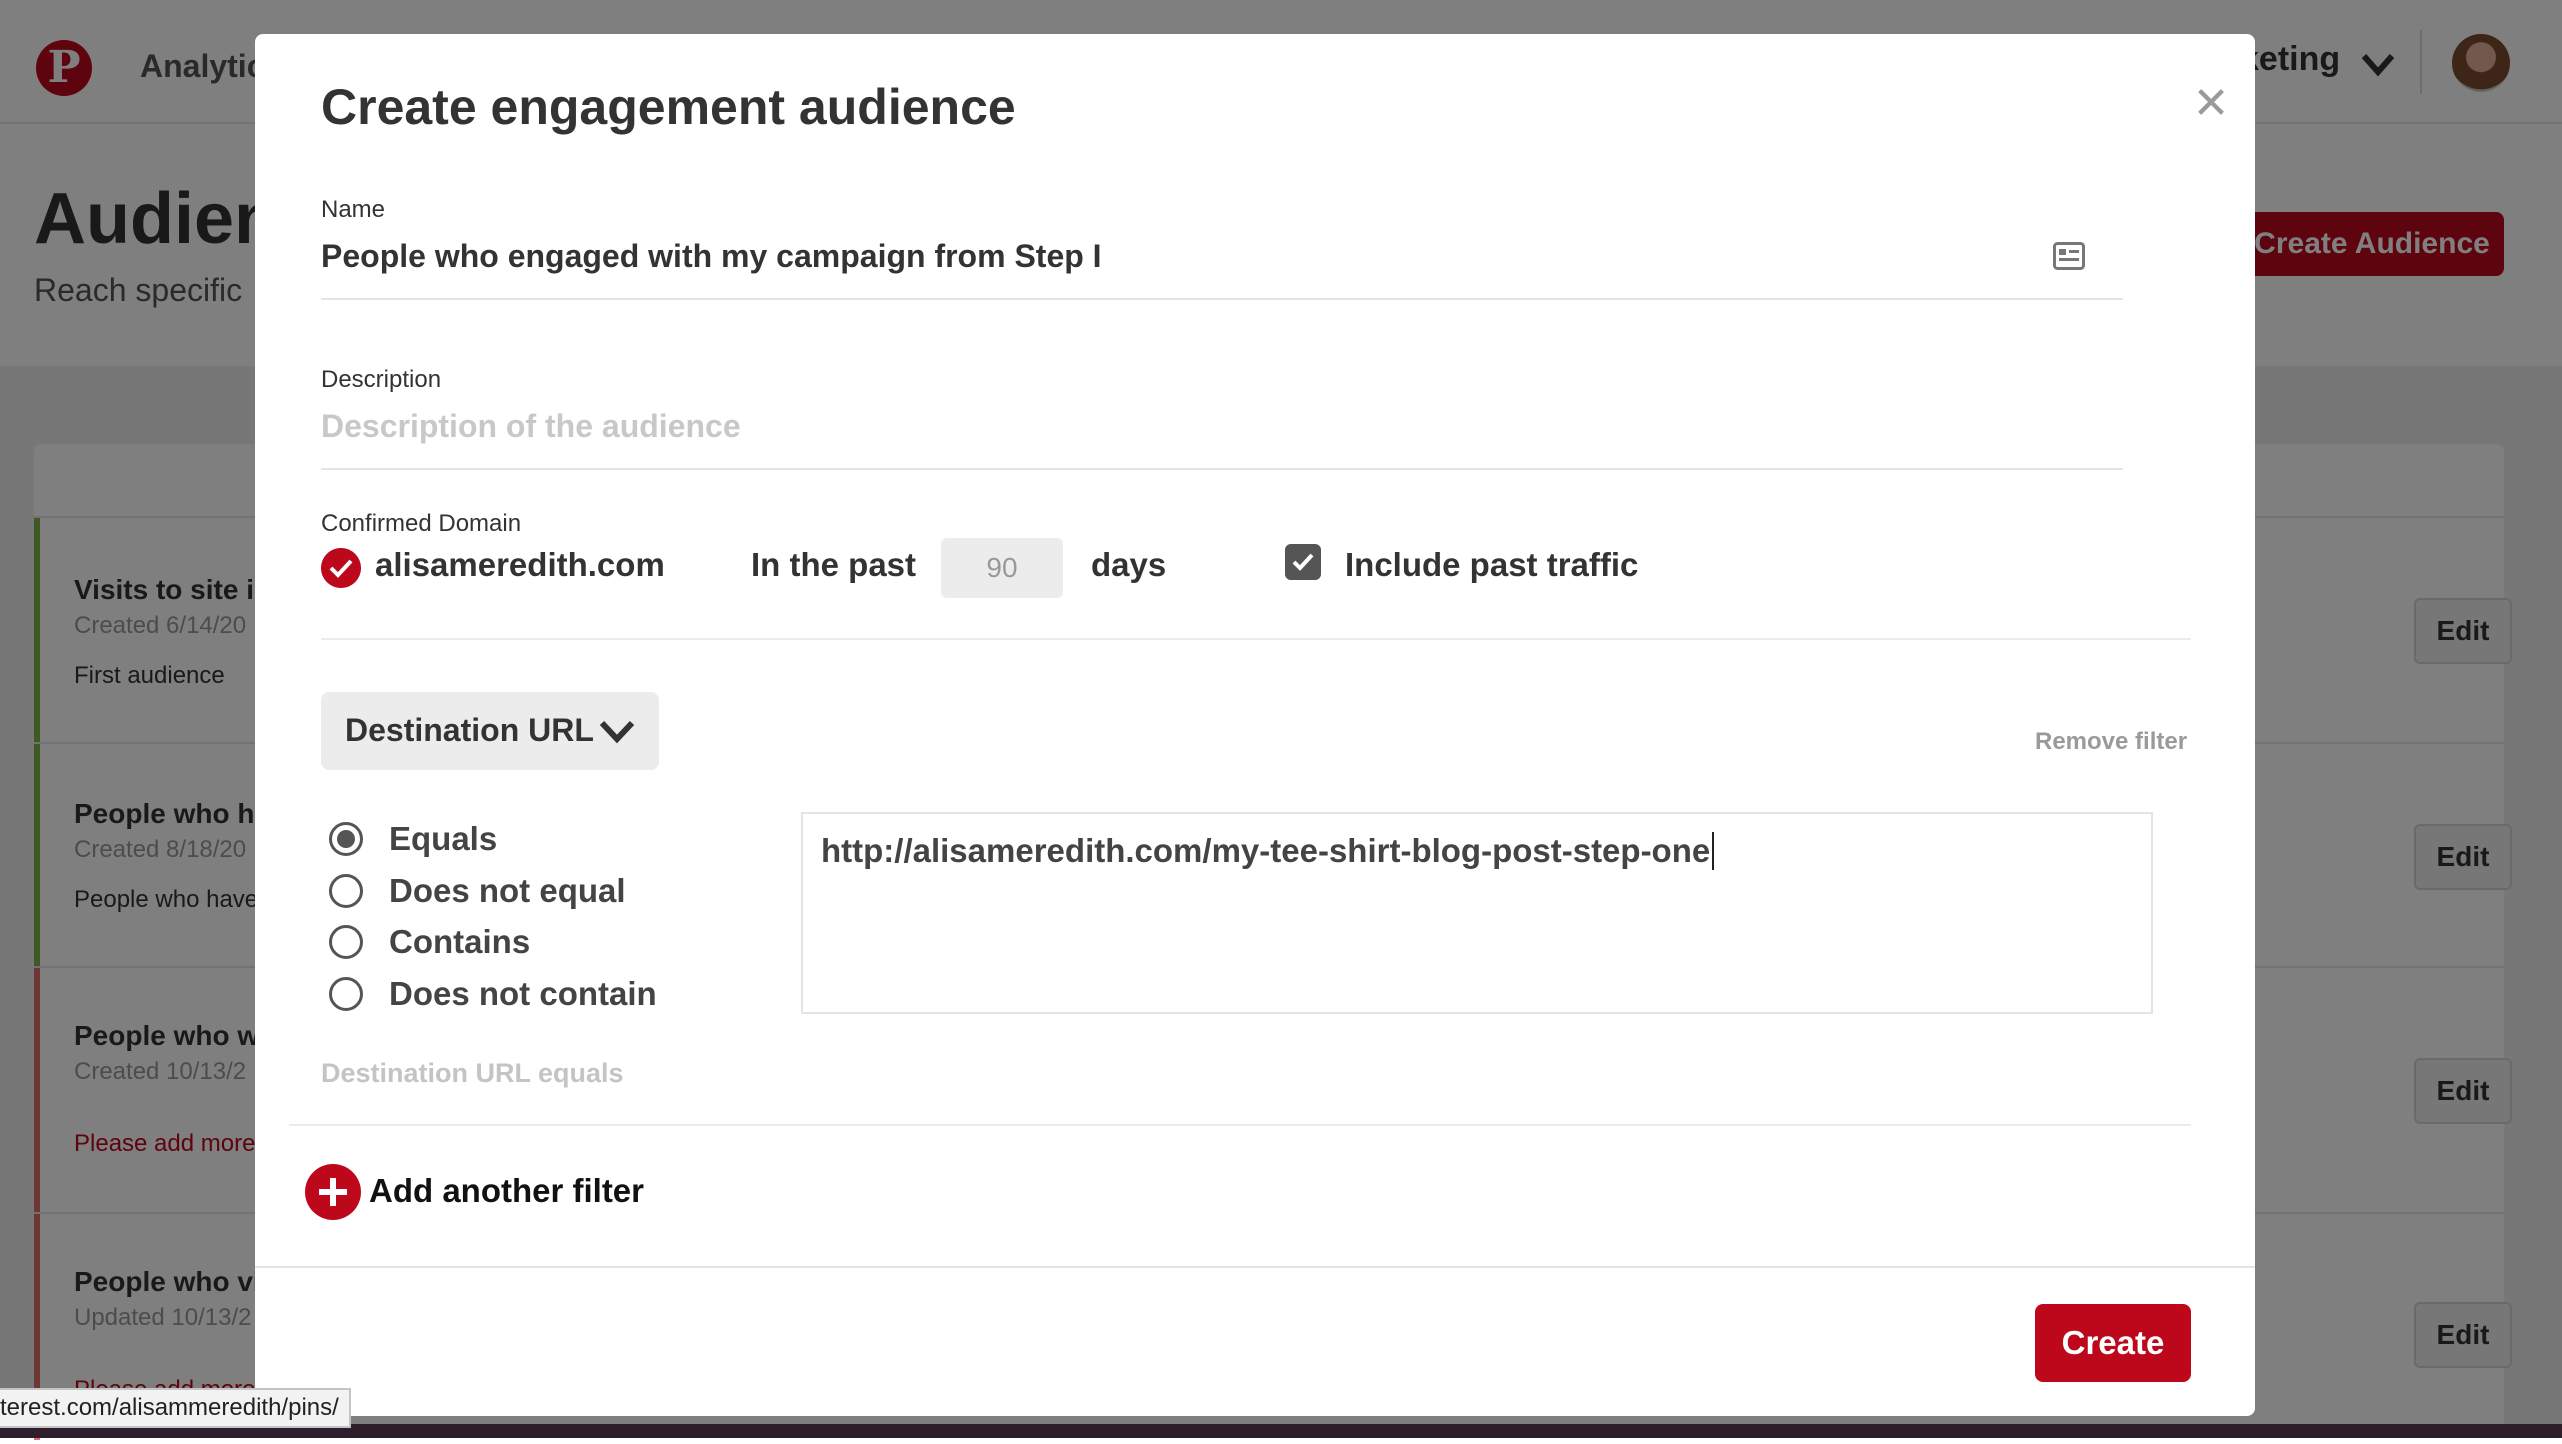  Describe the element at coordinates (2111, 742) in the screenshot. I see `remove-filter-link: Remove filter` at that location.